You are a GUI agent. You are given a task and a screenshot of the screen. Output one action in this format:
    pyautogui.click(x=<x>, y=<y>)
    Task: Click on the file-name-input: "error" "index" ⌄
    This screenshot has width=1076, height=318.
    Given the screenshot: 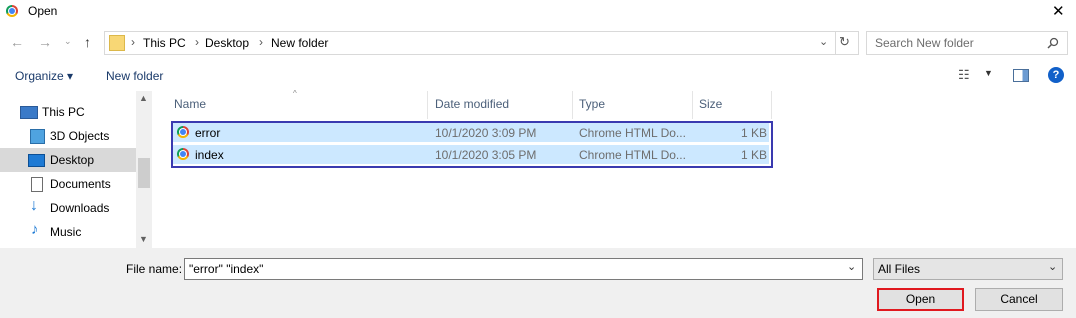 What is the action you would take?
    pyautogui.click(x=523, y=269)
    